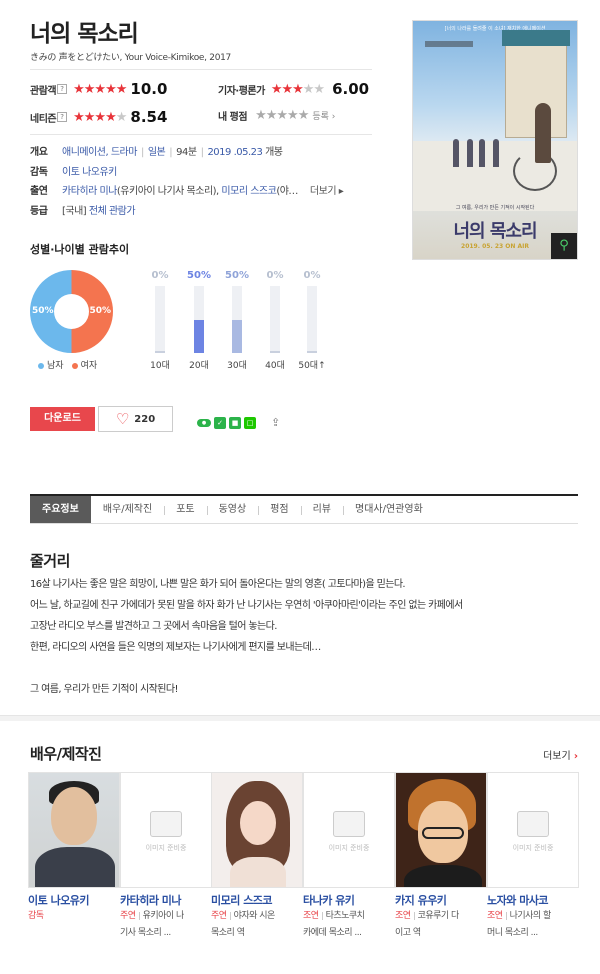  Describe the element at coordinates (74, 900) in the screenshot. I see `cast-name: 이토 나오유키` at that location.